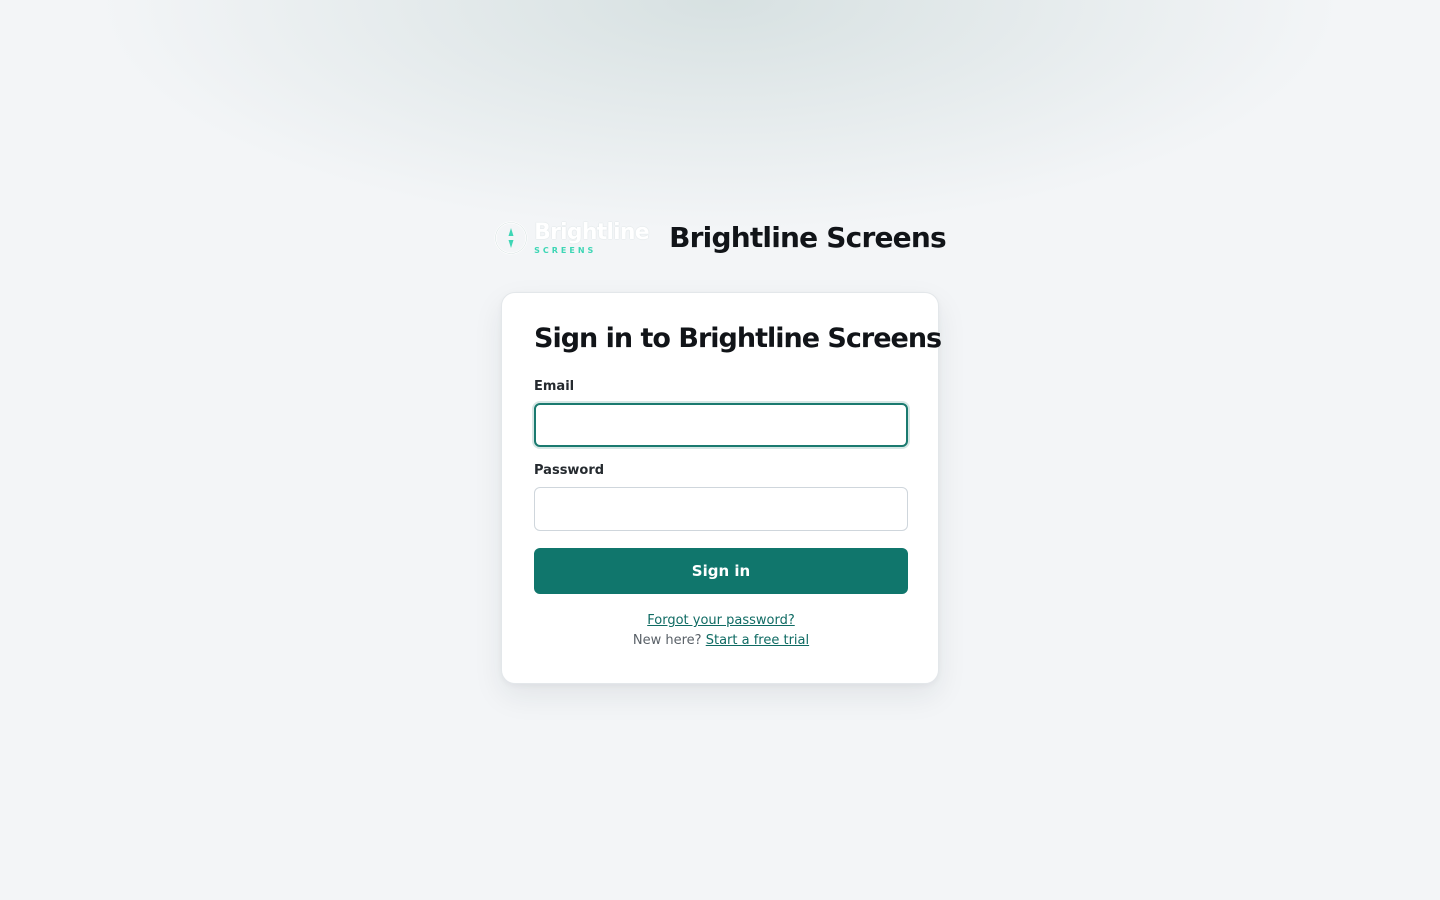 The height and width of the screenshot is (900, 1440). I want to click on page-title: Sign in to Brightline Screens, so click(738, 338).